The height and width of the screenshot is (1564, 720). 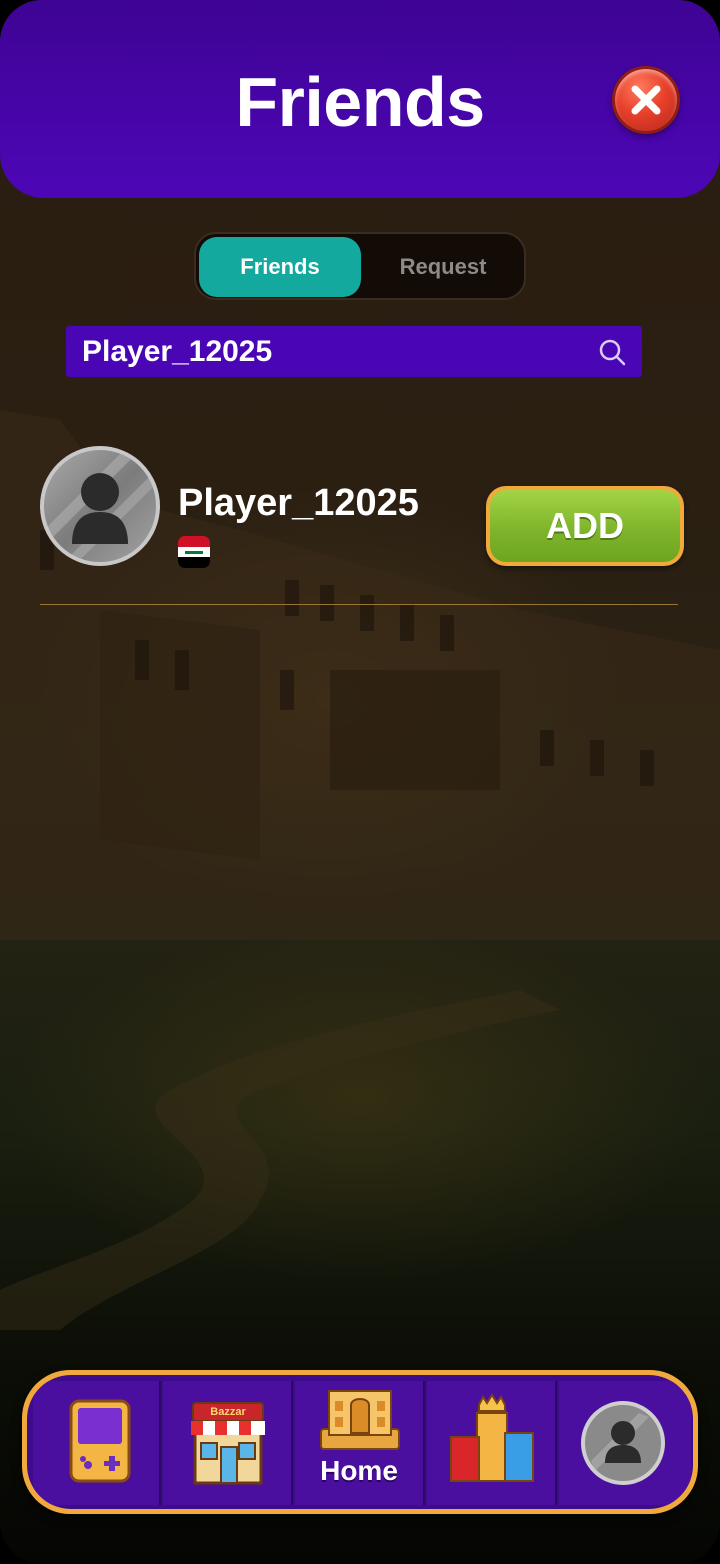 I want to click on bazzar-sign-text: Bazzar, so click(x=228, y=1412).